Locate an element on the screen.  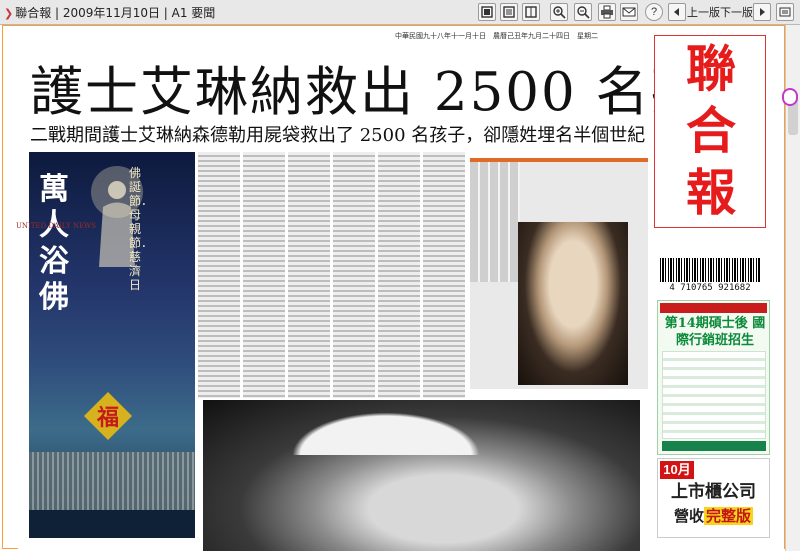
ad-marketing-course: 第14期碩士後 國際行銷班招生 is located at coordinates (713, 377).